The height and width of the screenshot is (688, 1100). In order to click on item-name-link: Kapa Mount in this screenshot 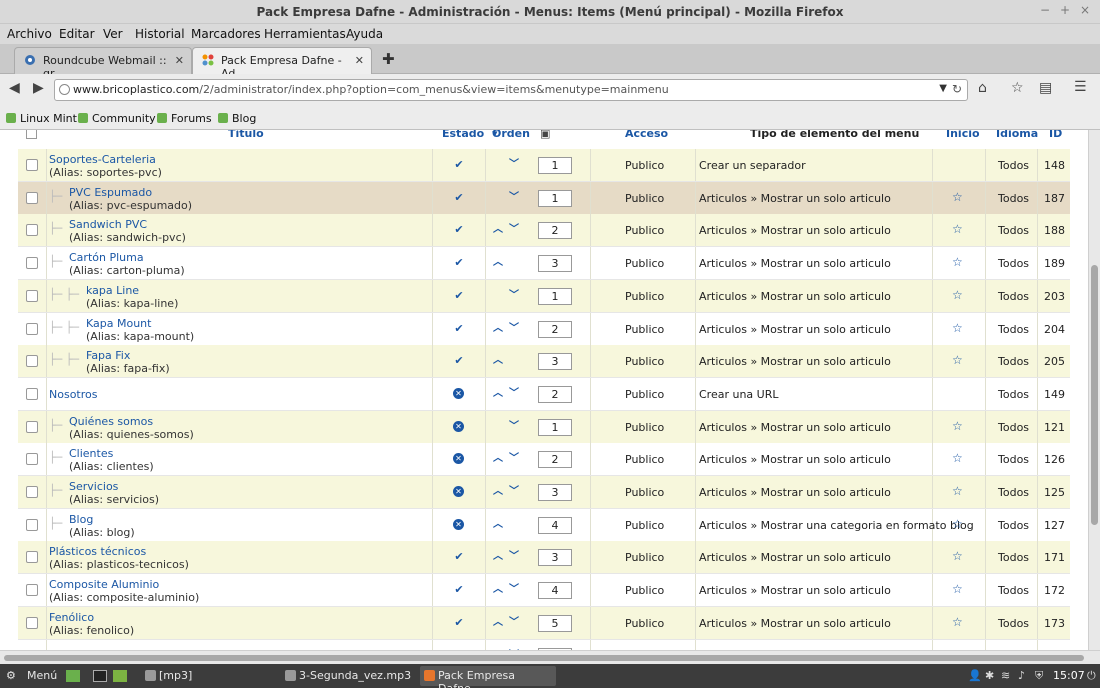, I will do `click(140, 323)`.